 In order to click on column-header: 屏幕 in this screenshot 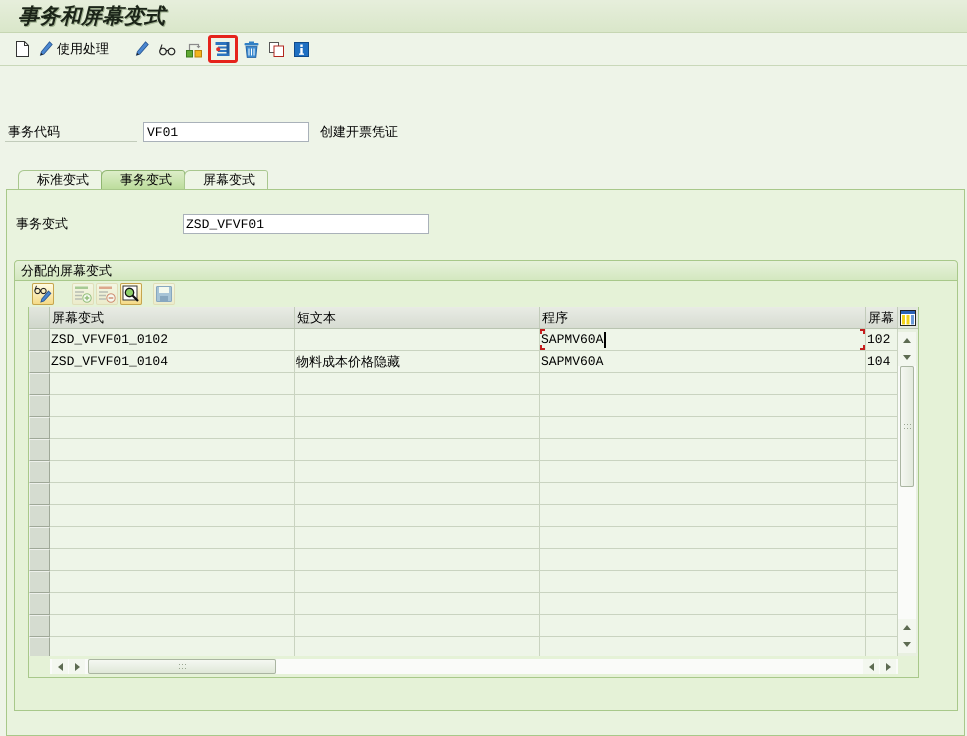, I will do `click(882, 317)`.